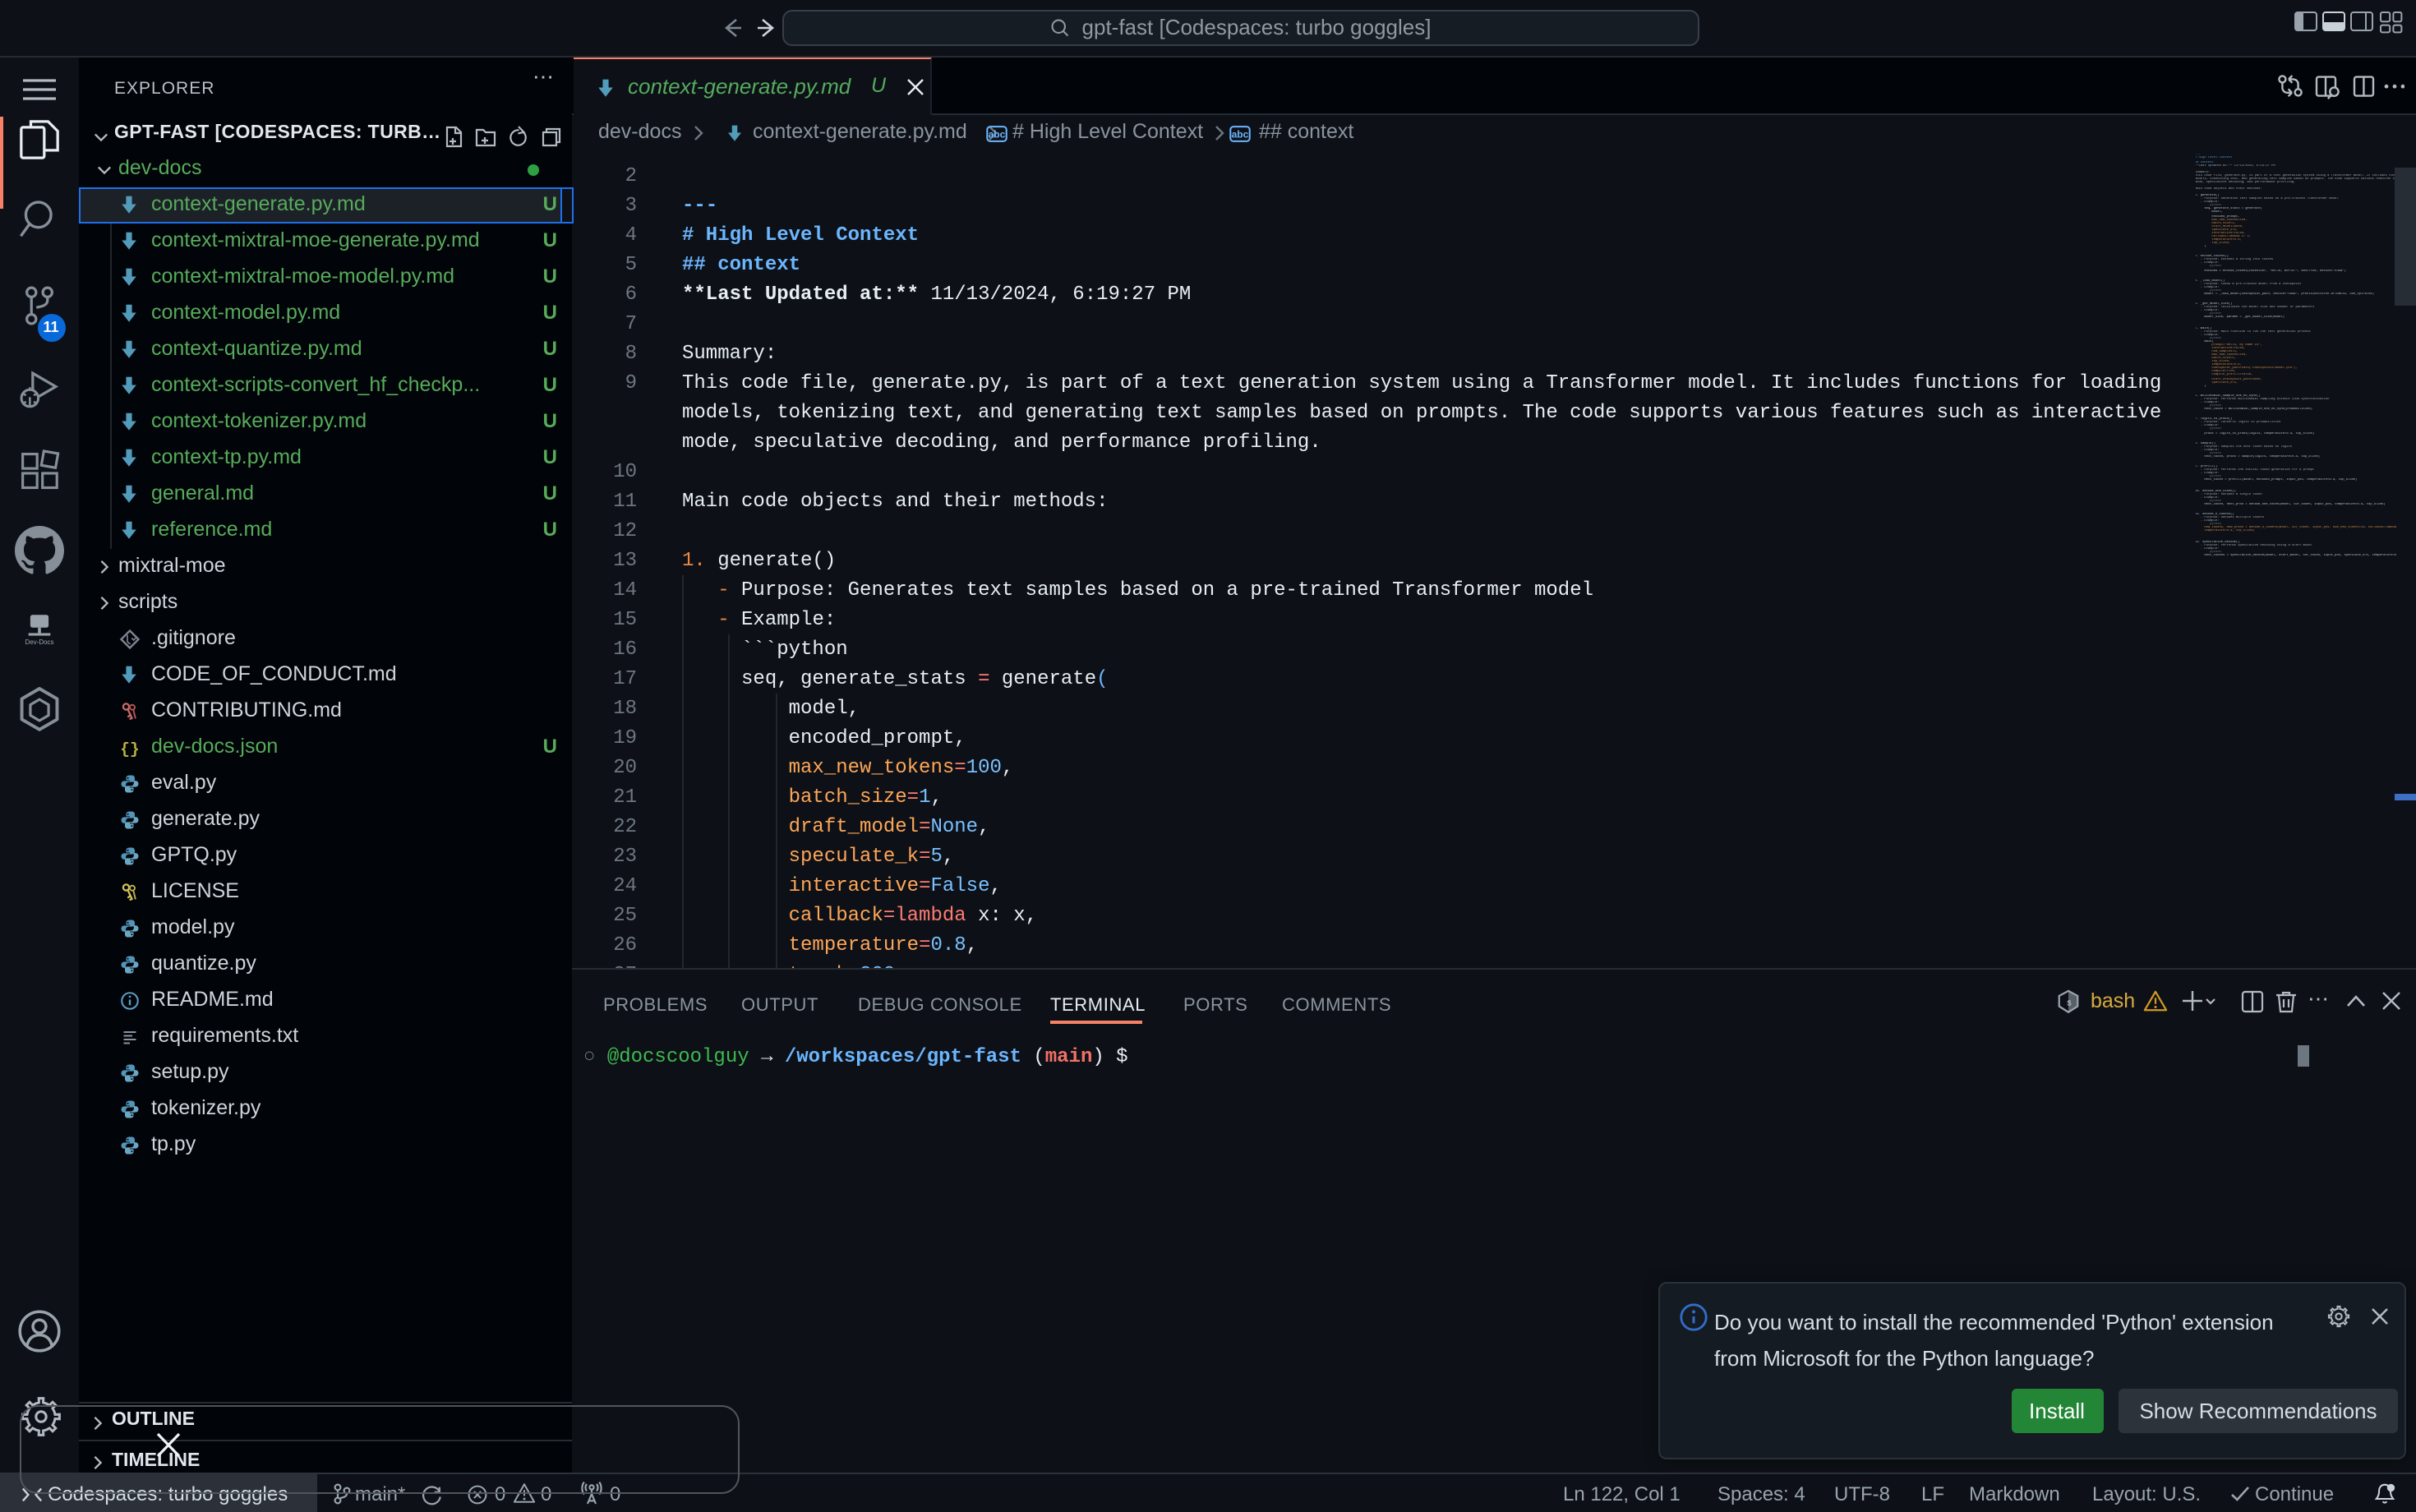 The height and width of the screenshot is (1512, 2416). Describe the element at coordinates (39, 641) in the screenshot. I see `svg-text: Dev-Docs` at that location.